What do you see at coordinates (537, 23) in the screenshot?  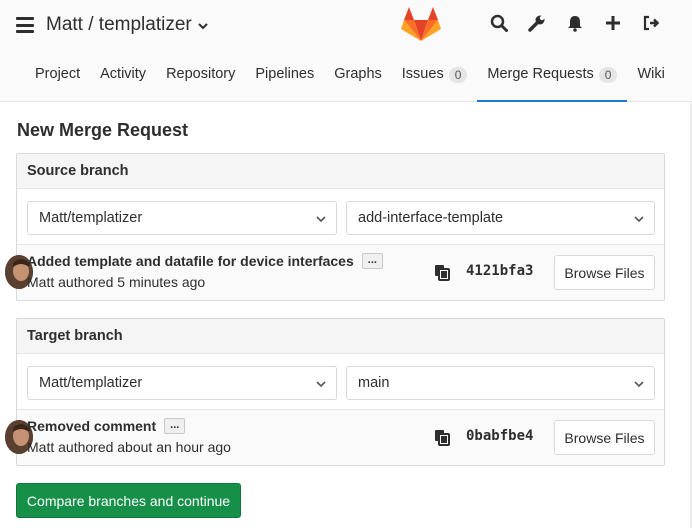 I see `wrench-icon` at bounding box center [537, 23].